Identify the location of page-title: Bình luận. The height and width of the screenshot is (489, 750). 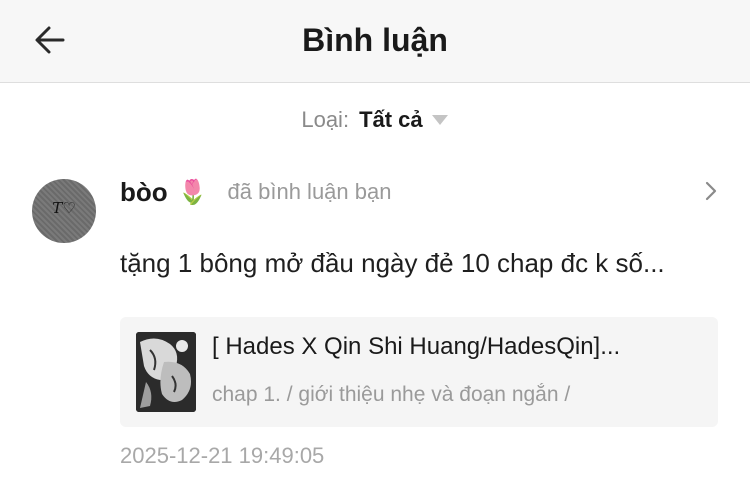
(375, 40).